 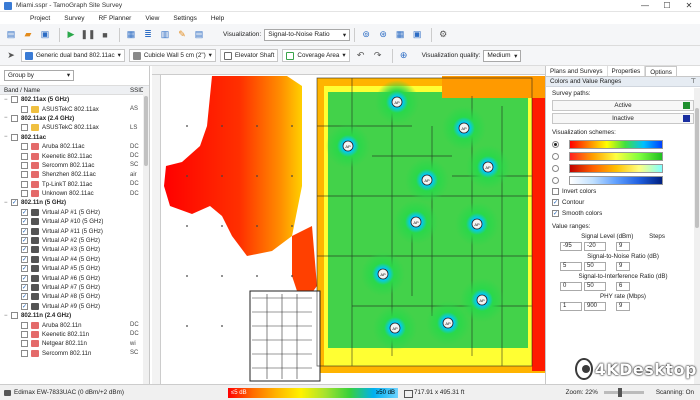 I want to click on layers-icon: ≣, so click(x=148, y=35).